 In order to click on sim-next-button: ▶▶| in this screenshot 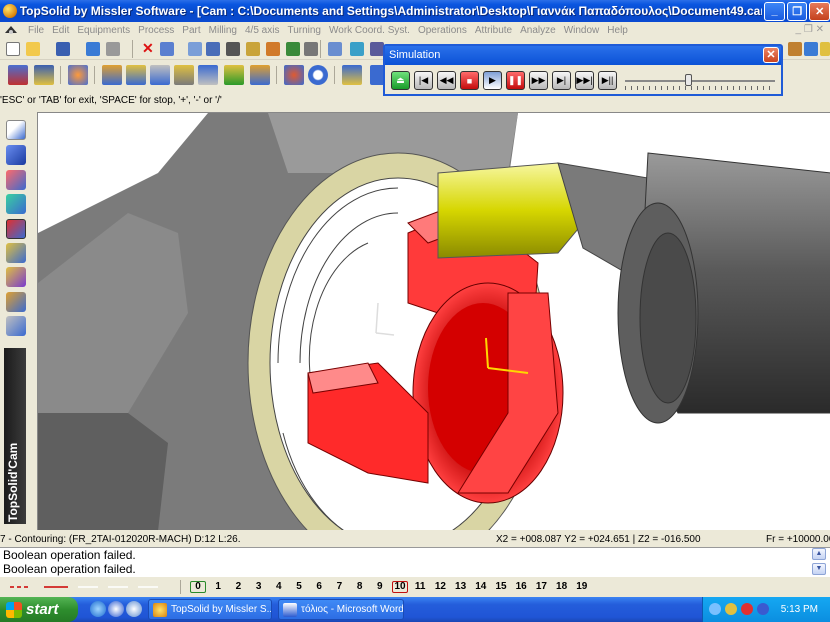, I will do `click(584, 80)`.